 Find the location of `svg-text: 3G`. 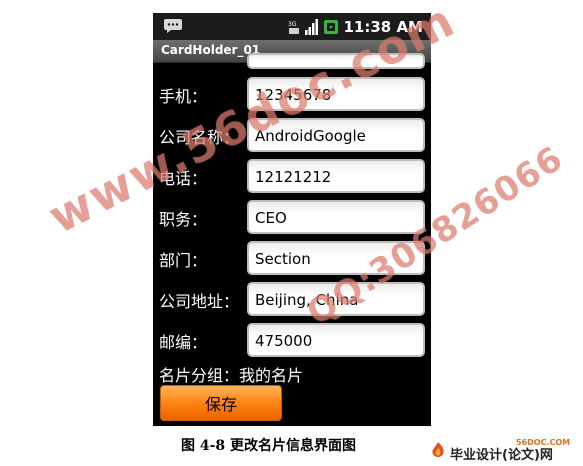

svg-text: 3G is located at coordinates (292, 24).